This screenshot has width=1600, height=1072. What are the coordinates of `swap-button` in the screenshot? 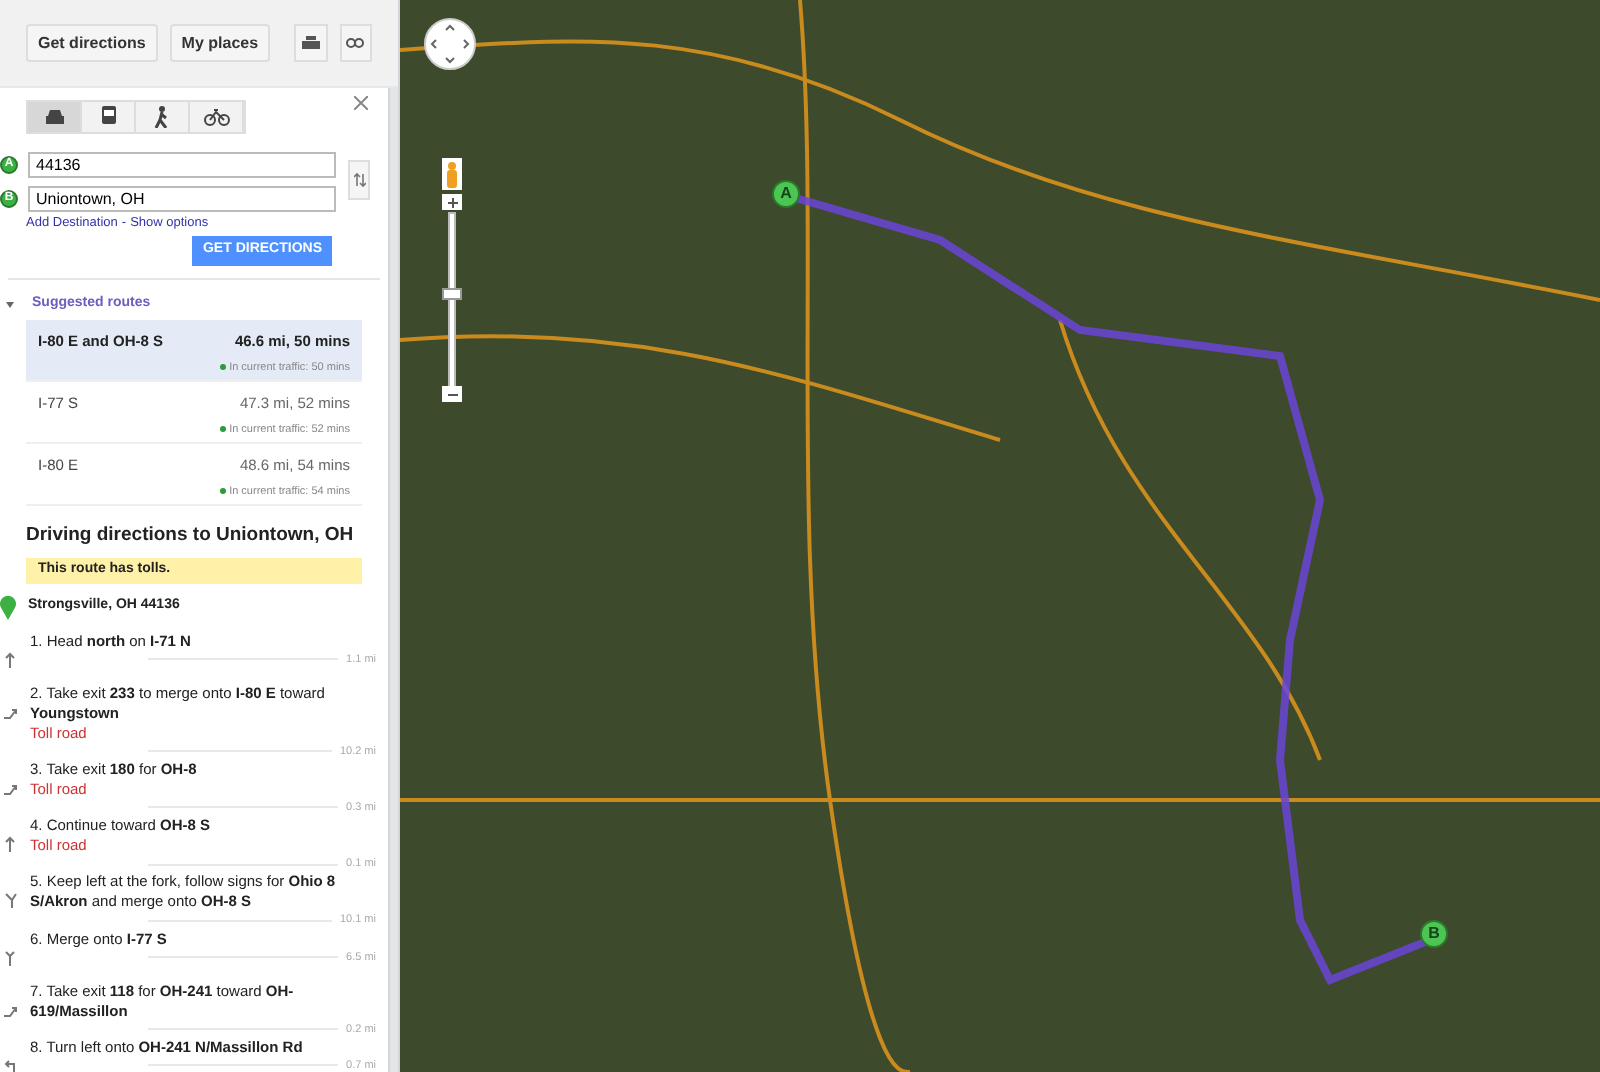 It's located at (359, 180).